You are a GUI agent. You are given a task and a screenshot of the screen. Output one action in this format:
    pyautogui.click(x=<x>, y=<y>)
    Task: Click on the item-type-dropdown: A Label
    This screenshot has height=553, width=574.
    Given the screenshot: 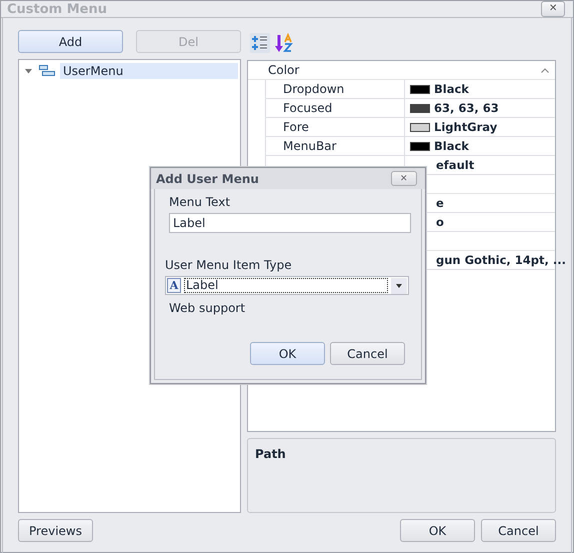 What is the action you would take?
    pyautogui.click(x=287, y=285)
    